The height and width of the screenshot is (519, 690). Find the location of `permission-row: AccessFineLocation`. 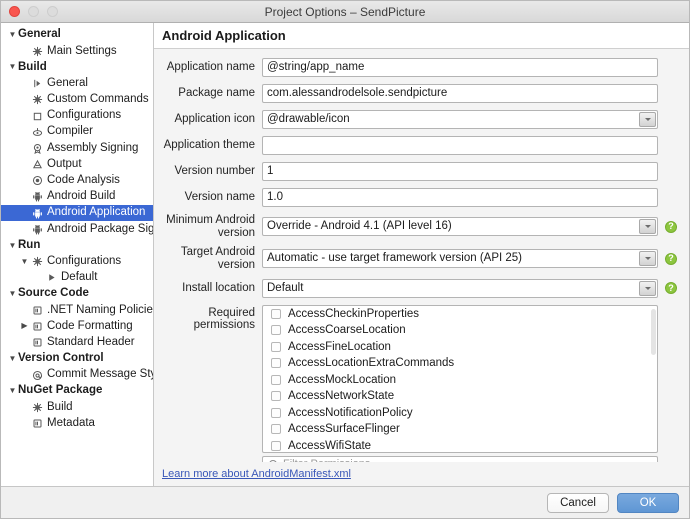

permission-row: AccessFineLocation is located at coordinates (460, 347).